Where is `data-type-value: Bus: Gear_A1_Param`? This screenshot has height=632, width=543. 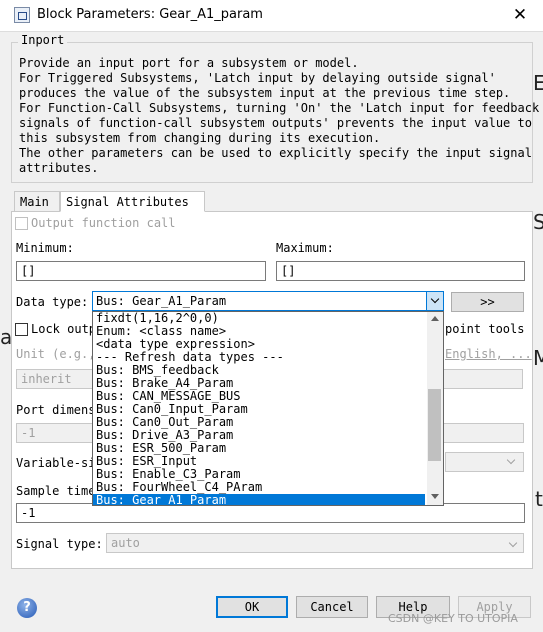
data-type-value: Bus: Gear_A1_Param is located at coordinates (161, 301).